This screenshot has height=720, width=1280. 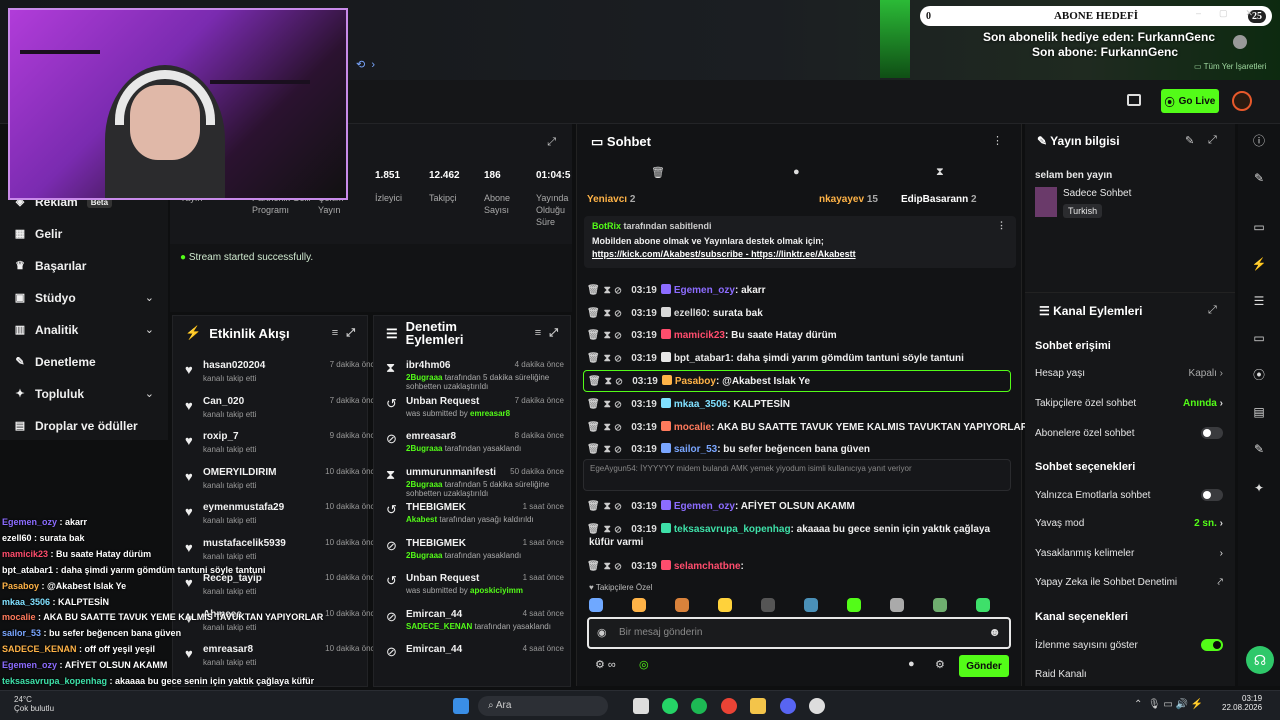 What do you see at coordinates (1212, 645) in the screenshot?
I see `show-viewers-toggle` at bounding box center [1212, 645].